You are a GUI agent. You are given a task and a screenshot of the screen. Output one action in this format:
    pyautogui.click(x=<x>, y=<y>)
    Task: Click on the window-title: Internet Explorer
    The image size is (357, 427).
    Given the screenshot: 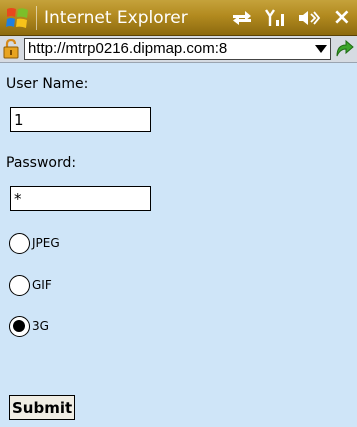 What is the action you would take?
    pyautogui.click(x=116, y=18)
    